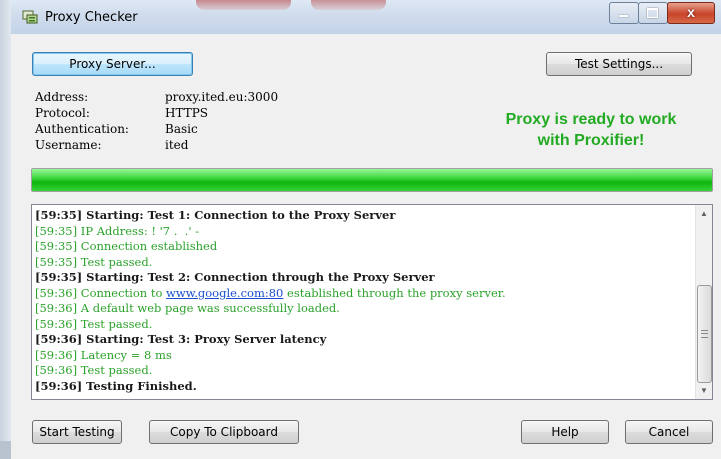  Describe the element at coordinates (181, 129) in the screenshot. I see `authentication-value: Basic` at that location.